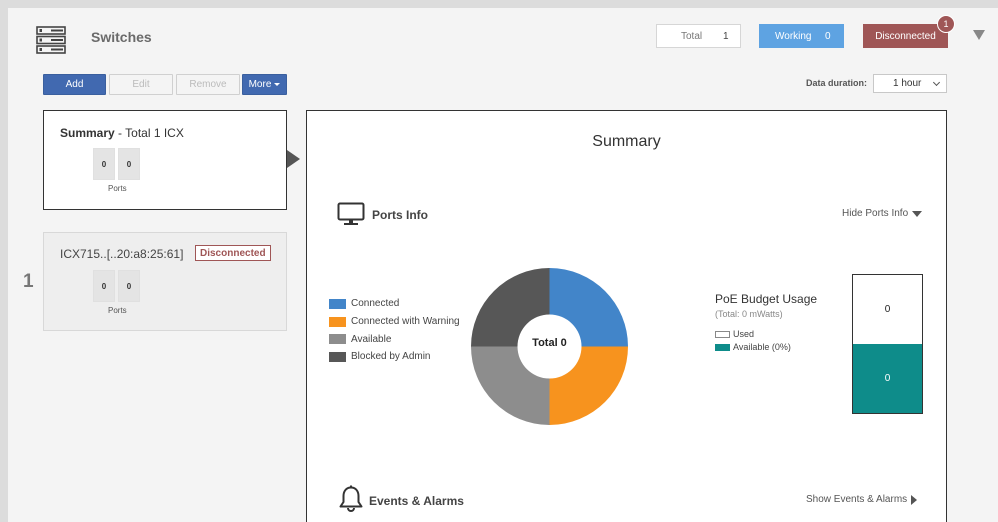 Image resolution: width=998 pixels, height=522 pixels. Describe the element at coordinates (371, 339) in the screenshot. I see `legend-label: Available` at that location.